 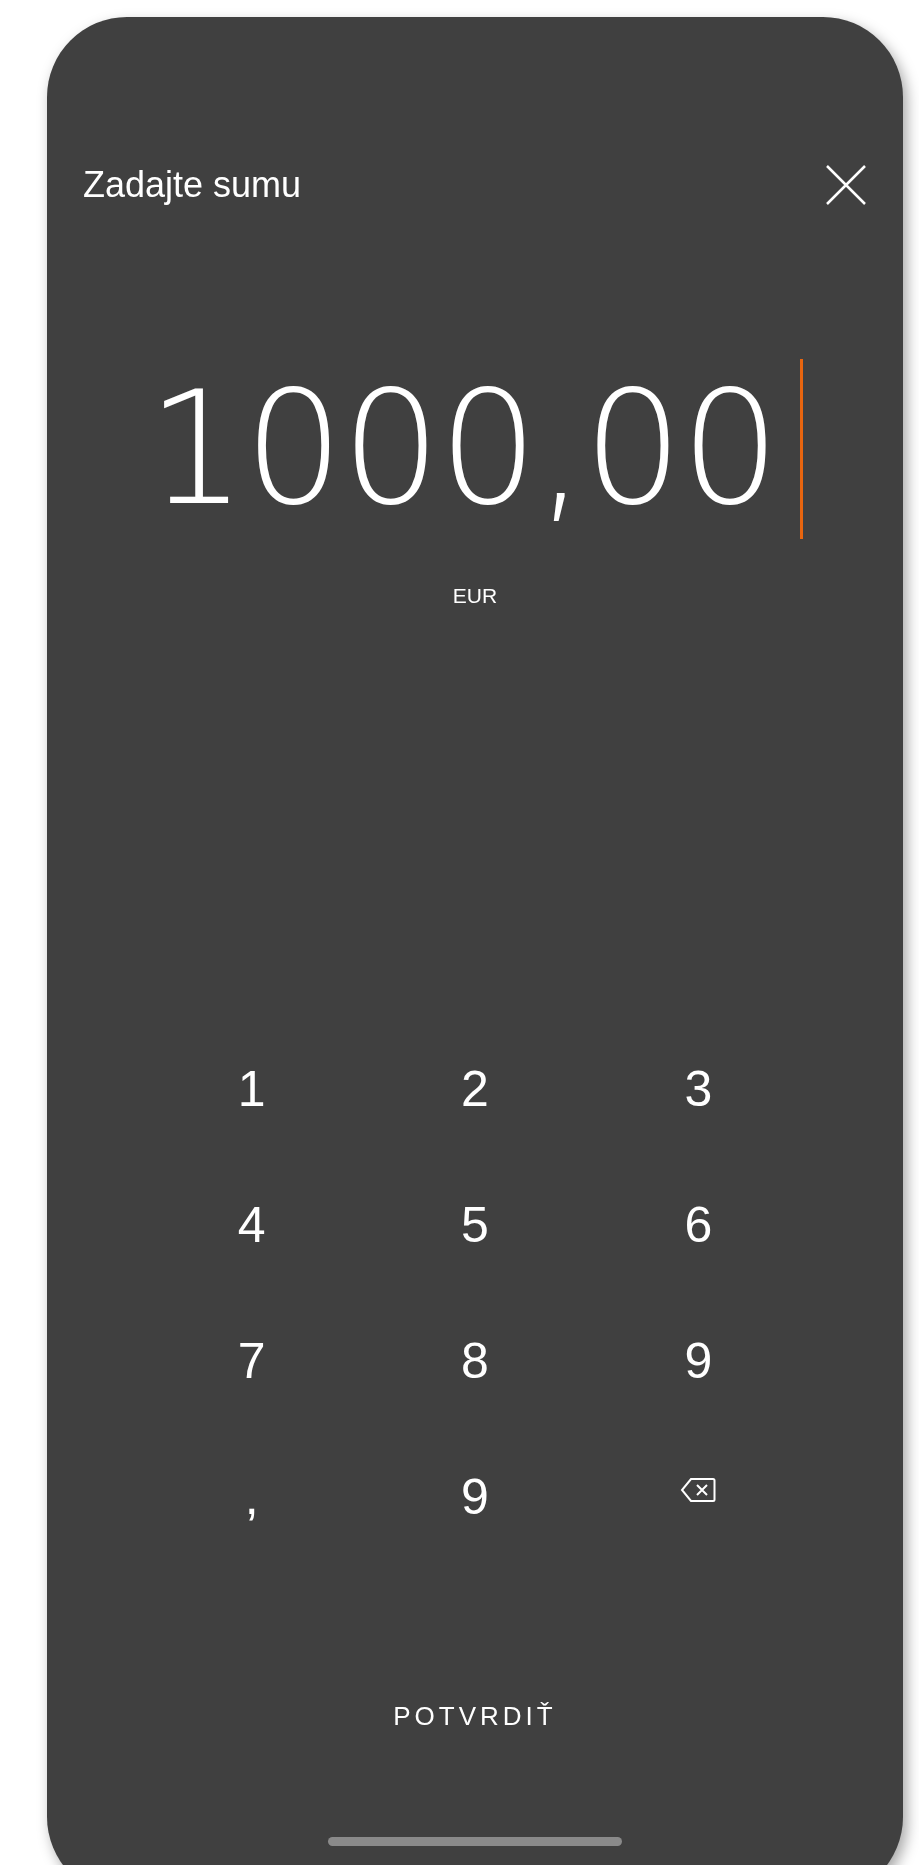 I want to click on screen-title: Zadajte sumu, so click(x=192, y=185).